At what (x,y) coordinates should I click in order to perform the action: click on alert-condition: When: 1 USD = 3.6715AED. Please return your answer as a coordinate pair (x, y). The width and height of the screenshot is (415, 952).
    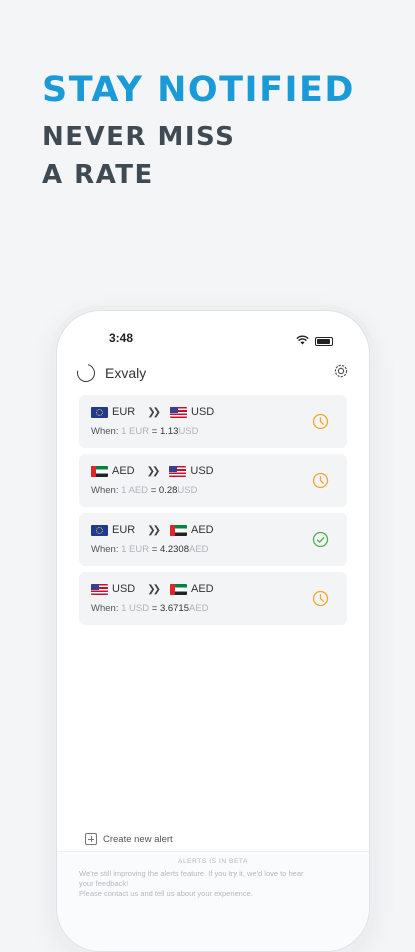
    Looking at the image, I should click on (150, 608).